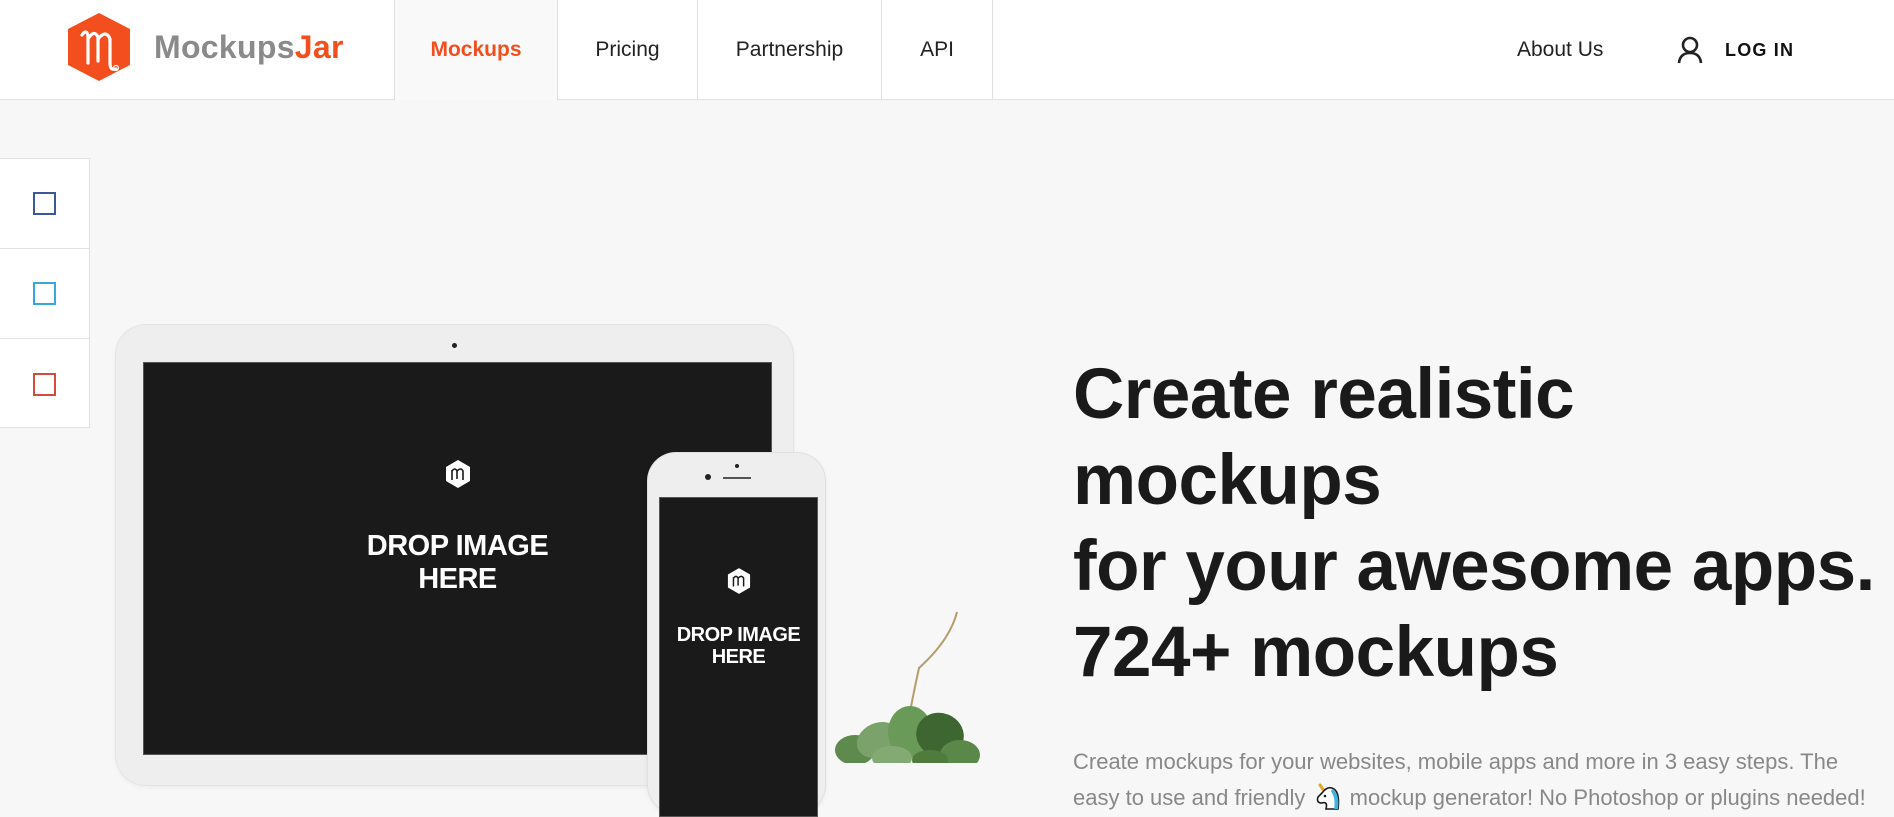 Image resolution: width=1894 pixels, height=817 pixels. What do you see at coordinates (1324, 437) in the screenshot?
I see `hero-title-line: Create realistic mockups` at bounding box center [1324, 437].